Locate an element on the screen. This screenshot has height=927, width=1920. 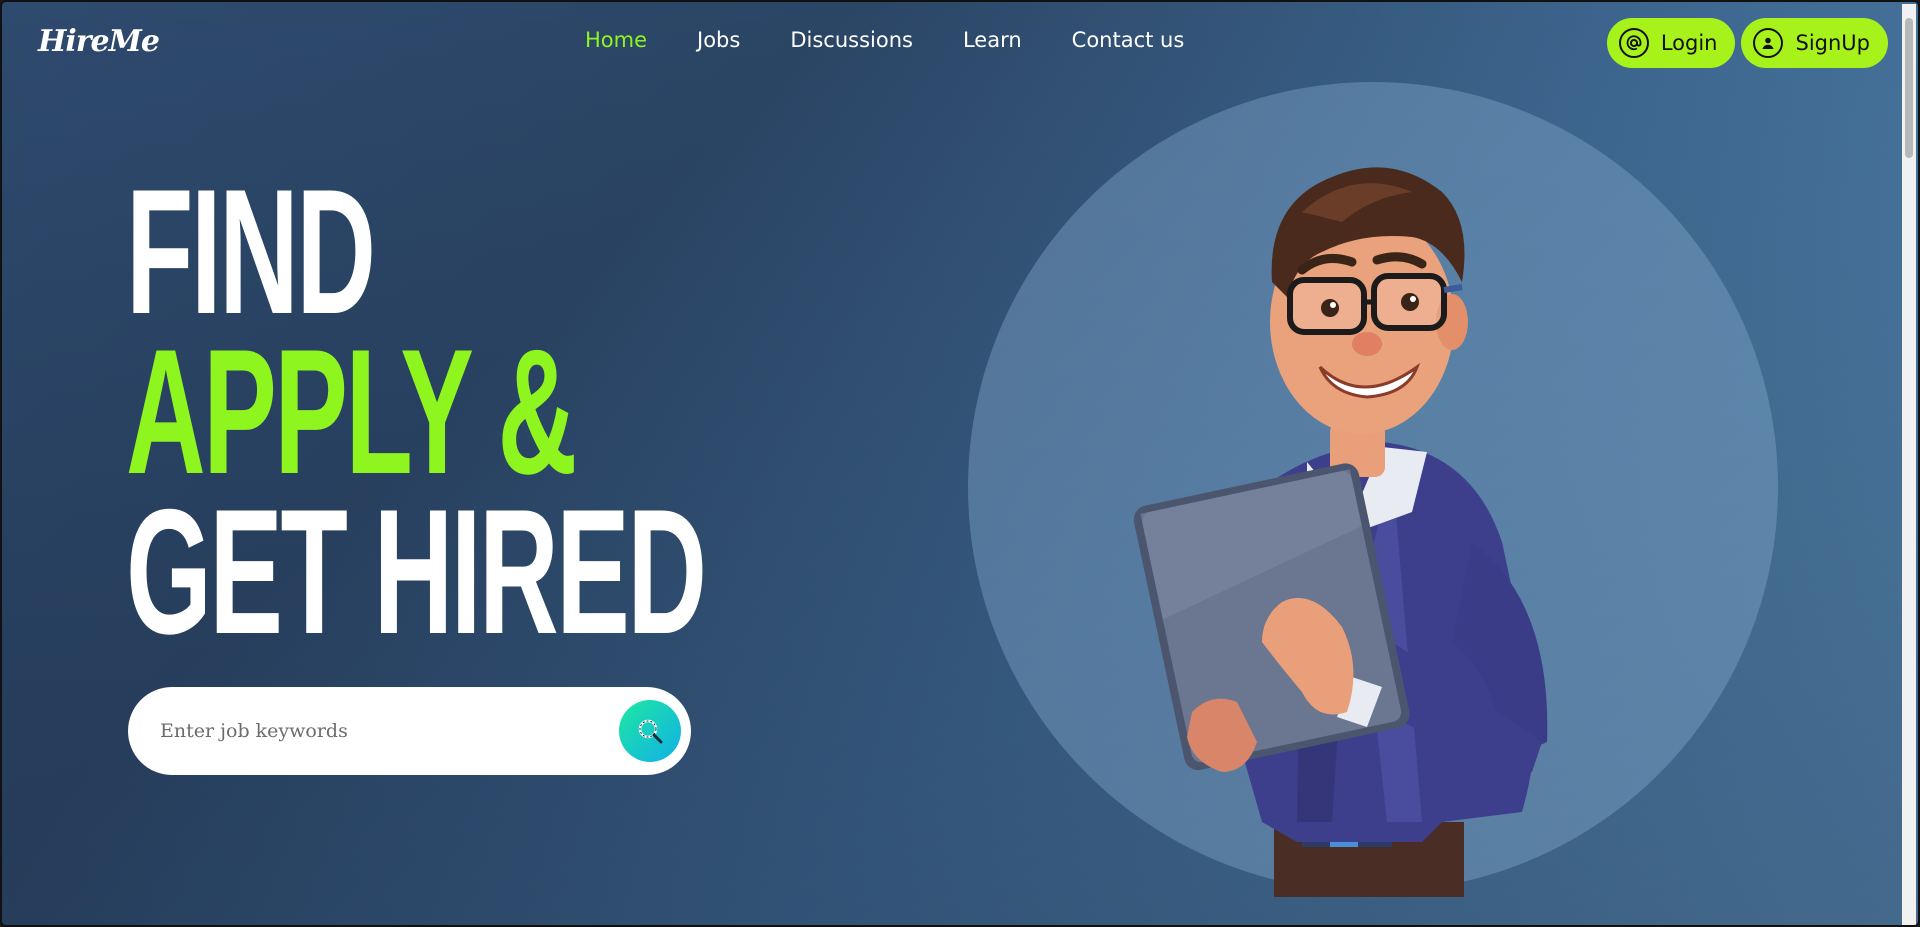
auth-buttons: Login SignUp is located at coordinates (1747, 43).